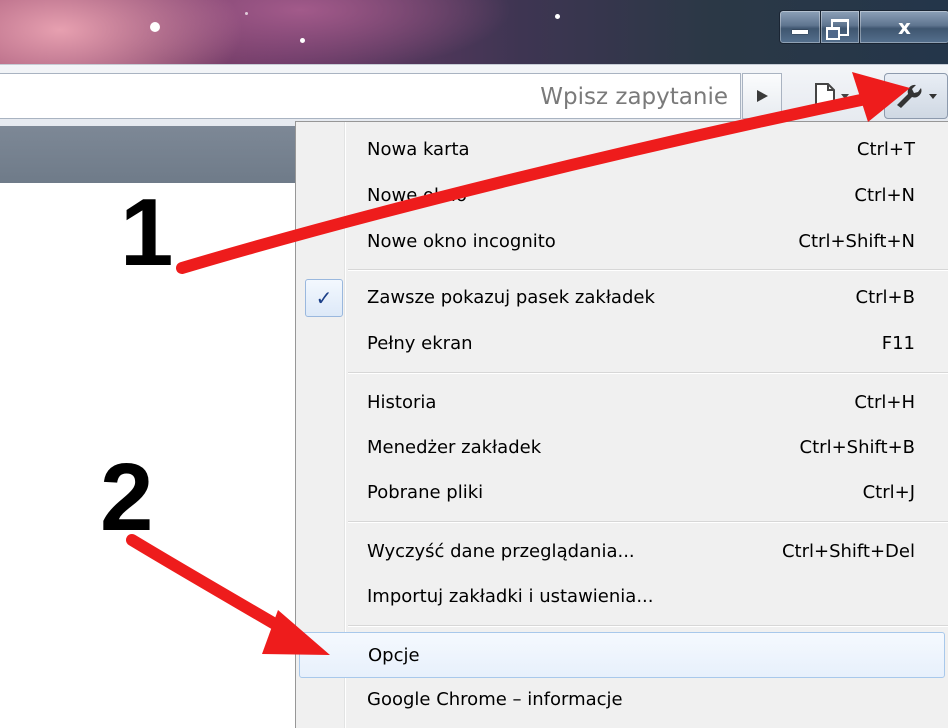 This screenshot has width=948, height=728. I want to click on menu-item-label: Nowe okno incognito, so click(461, 241).